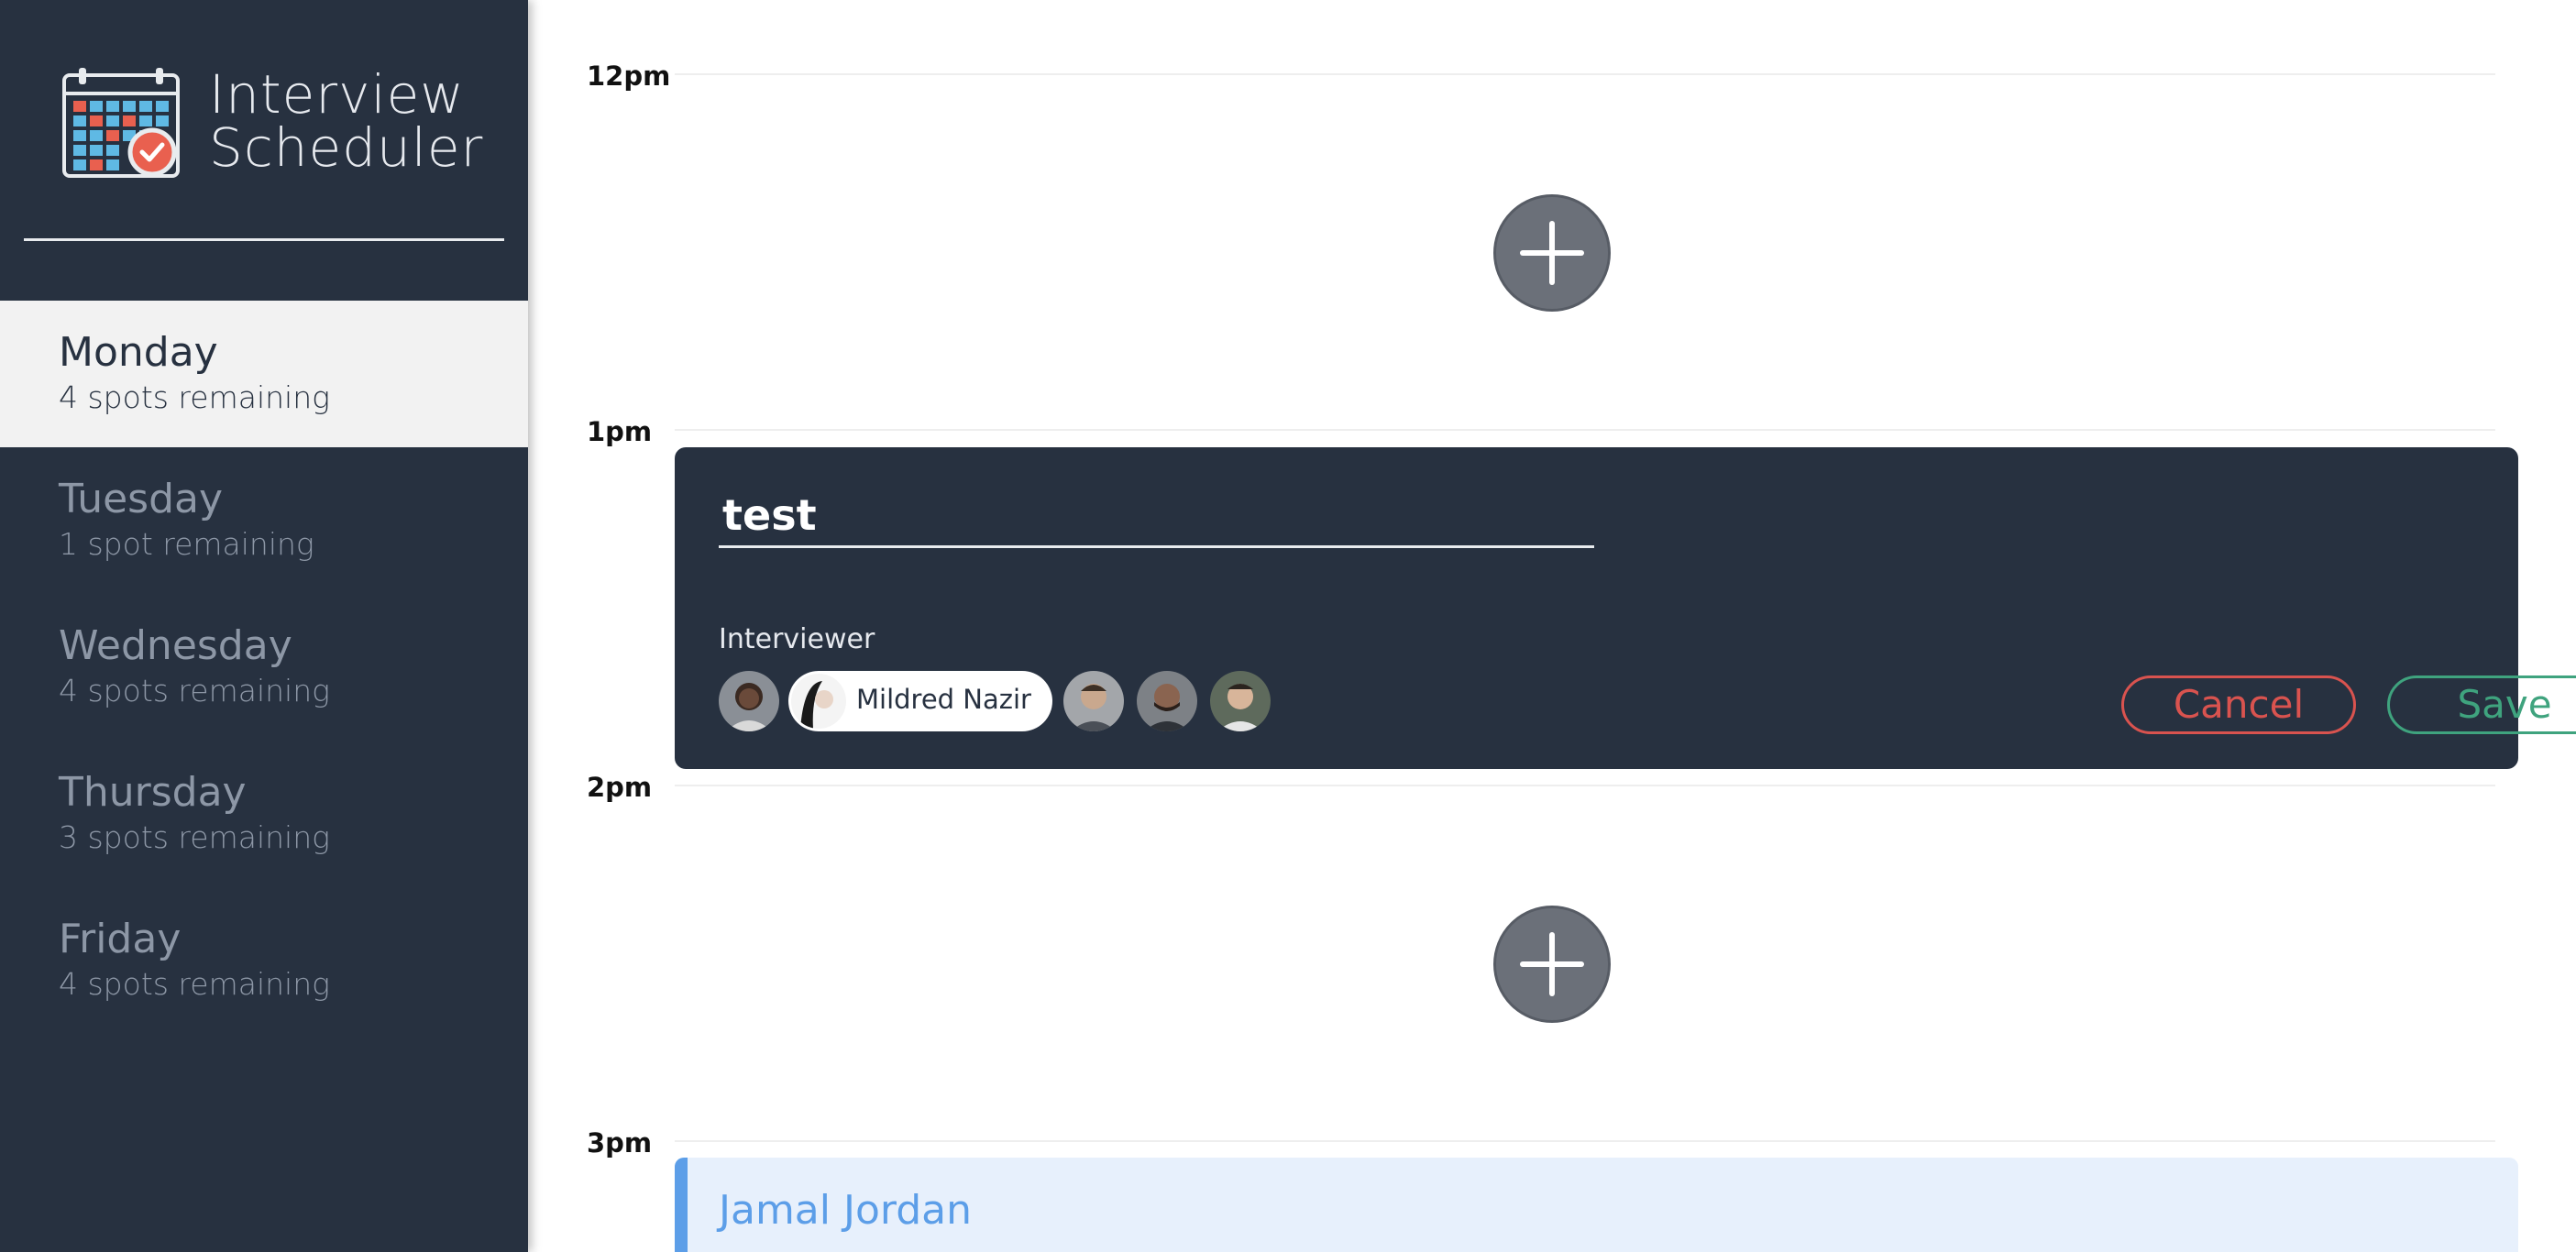 Image resolution: width=2576 pixels, height=1252 pixels. I want to click on day-item-wednesday: Wednesday 4 spots remaining, so click(264, 667).